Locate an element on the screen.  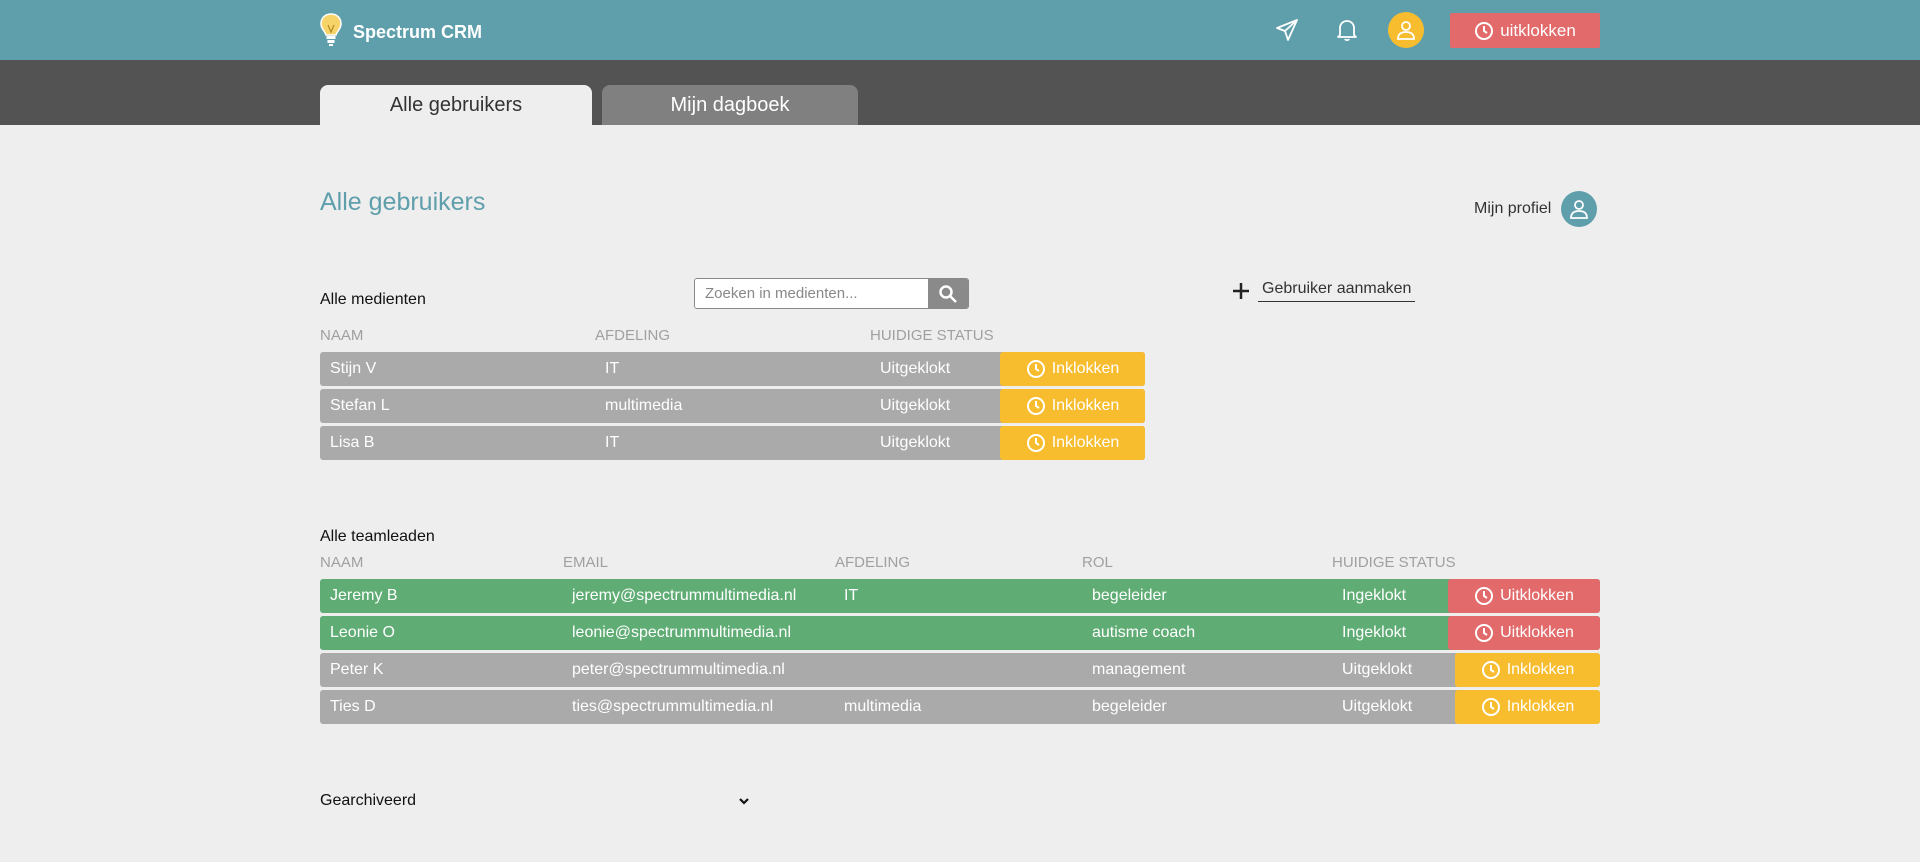
medienten-search is located at coordinates (831, 293).